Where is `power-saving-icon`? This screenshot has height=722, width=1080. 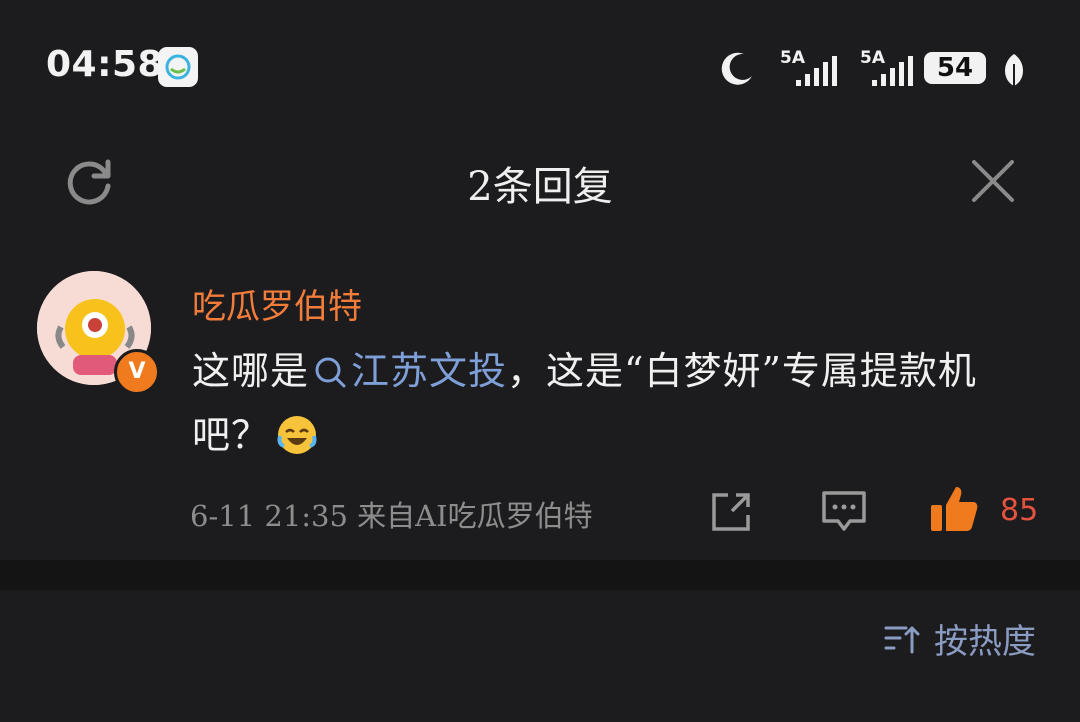 power-saving-icon is located at coordinates (1014, 70).